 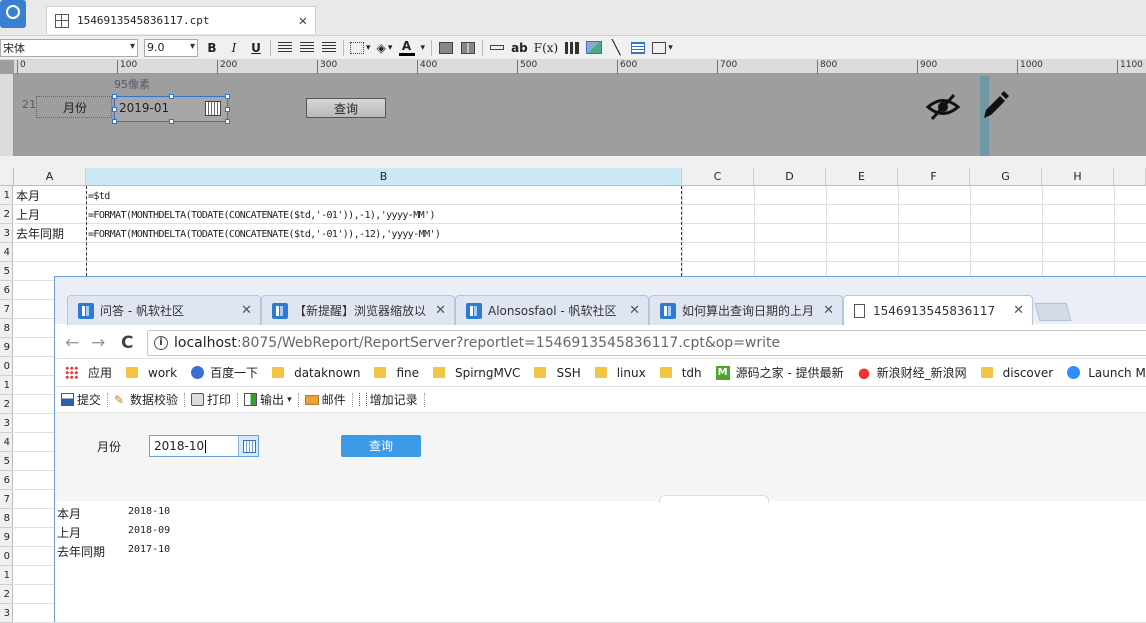 I want to click on cell-a1: 本月, so click(x=28, y=196).